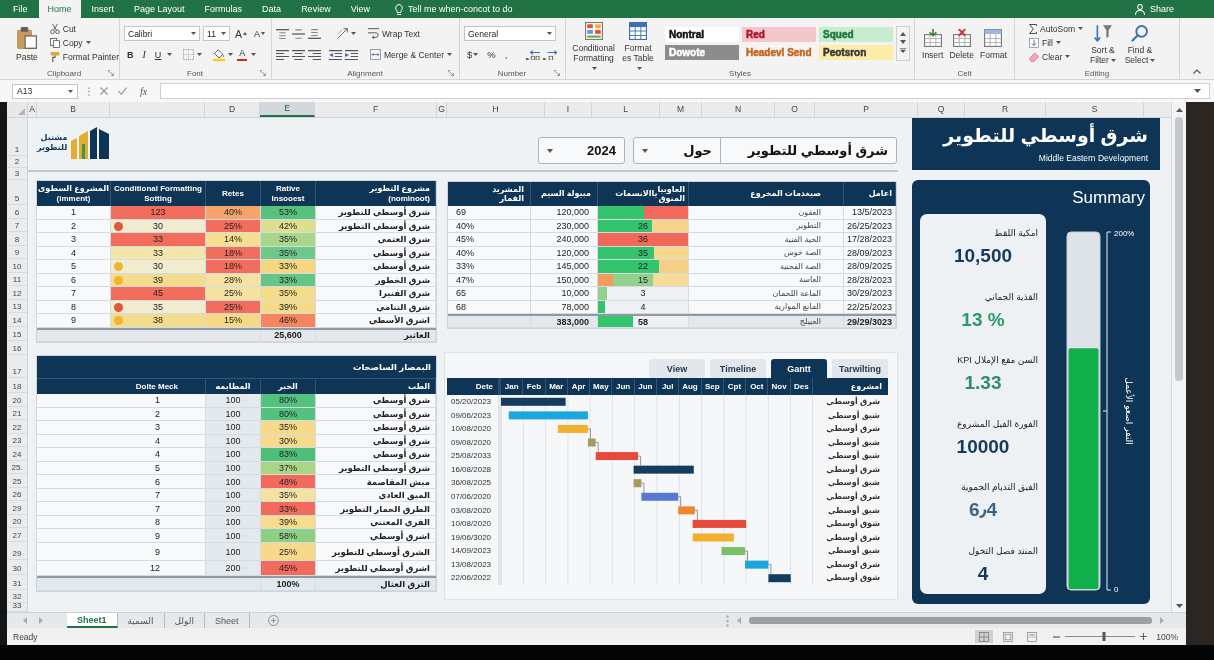 Image resolution: width=1214 pixels, height=660 pixels. I want to click on percent-button: %, so click(491, 54).